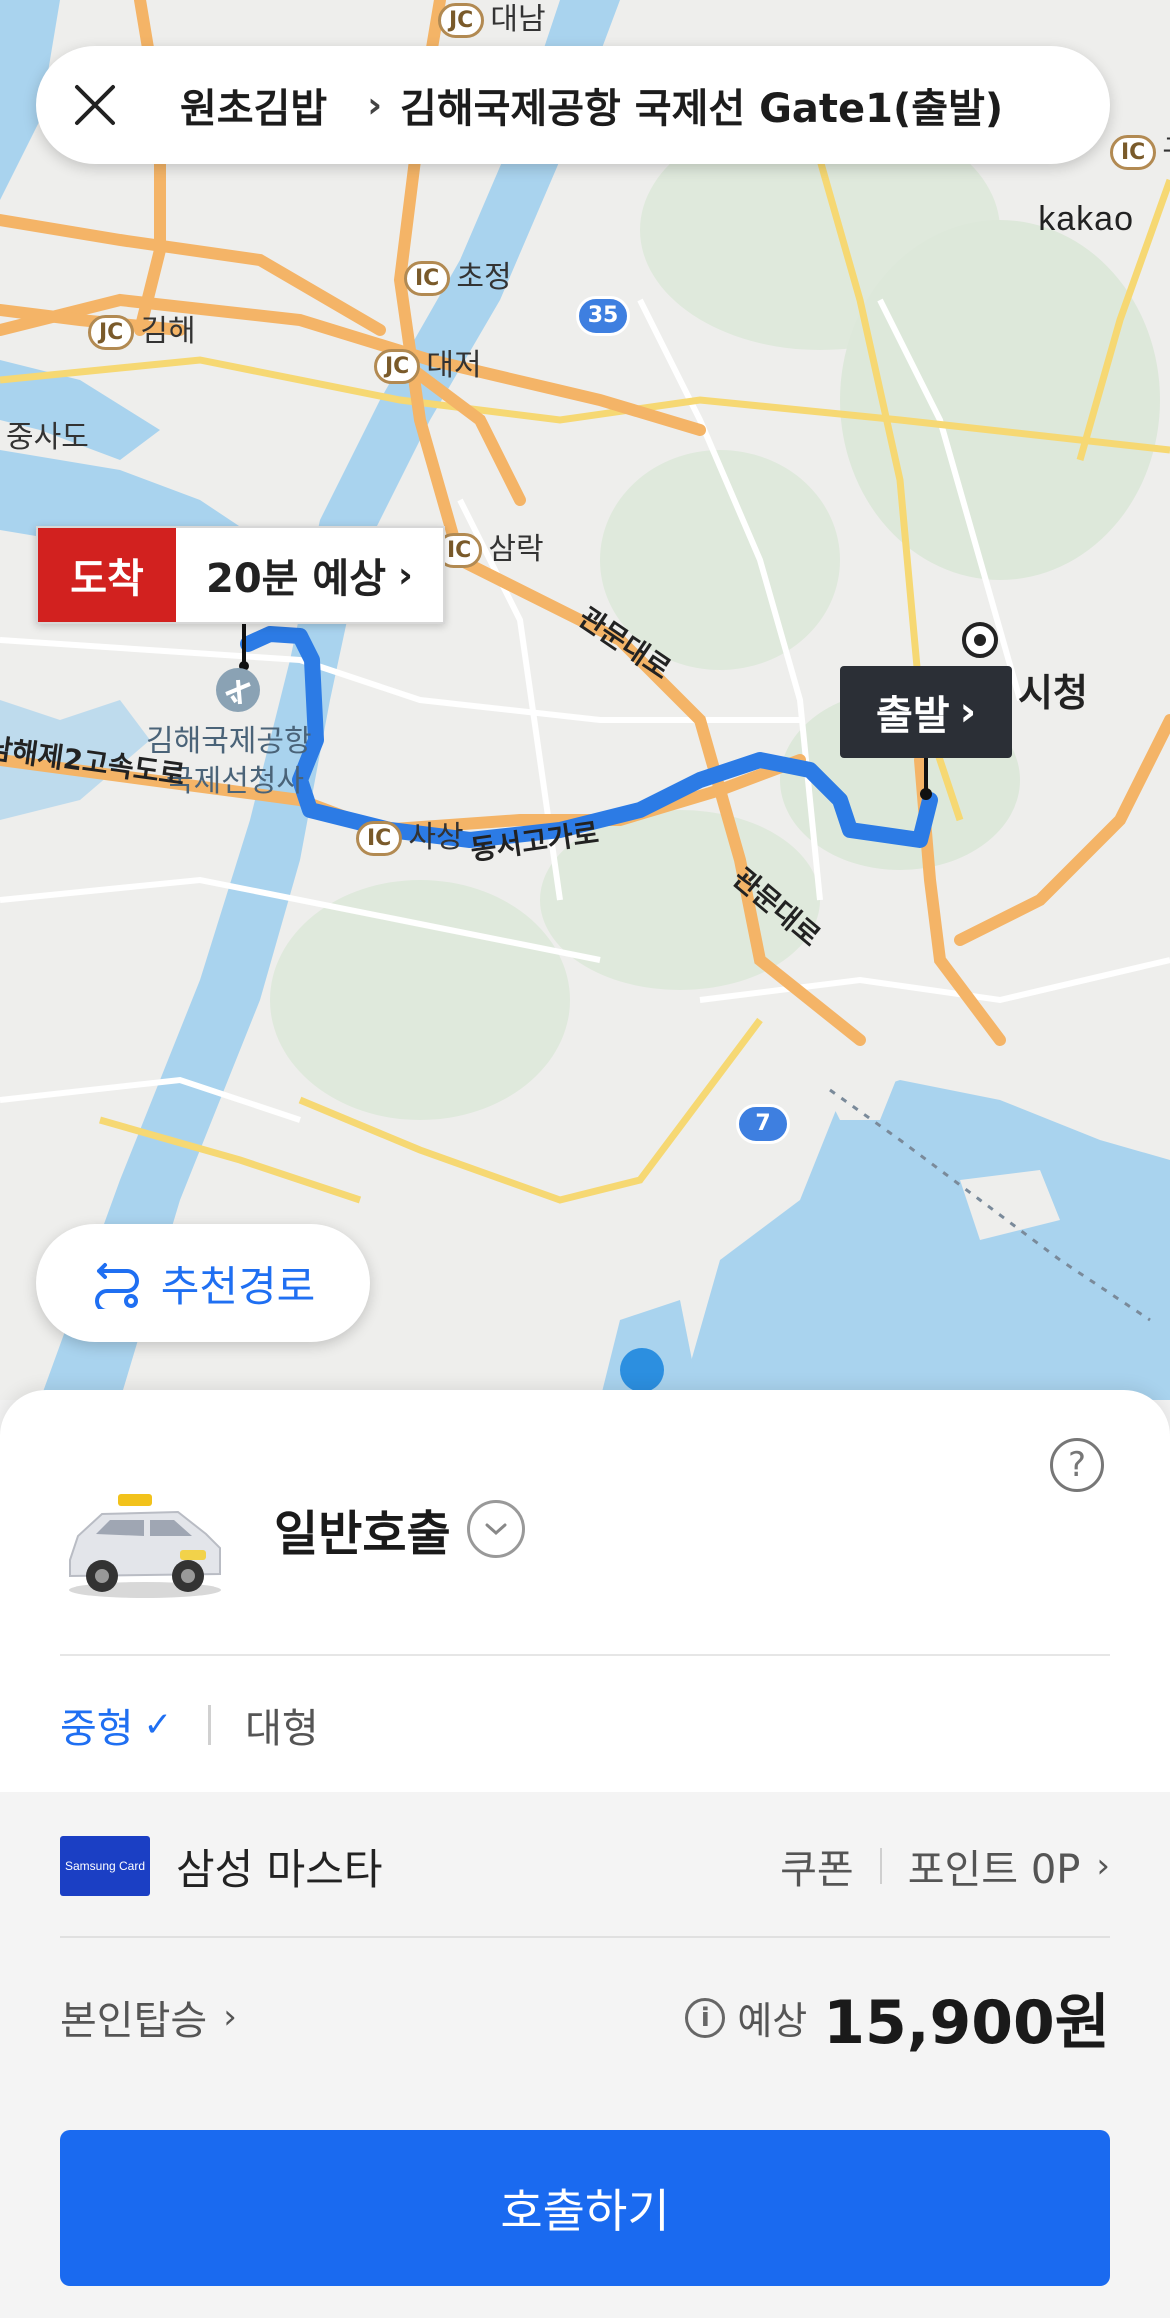  I want to click on map-label-samrak-ic: IC 삼락, so click(490, 546).